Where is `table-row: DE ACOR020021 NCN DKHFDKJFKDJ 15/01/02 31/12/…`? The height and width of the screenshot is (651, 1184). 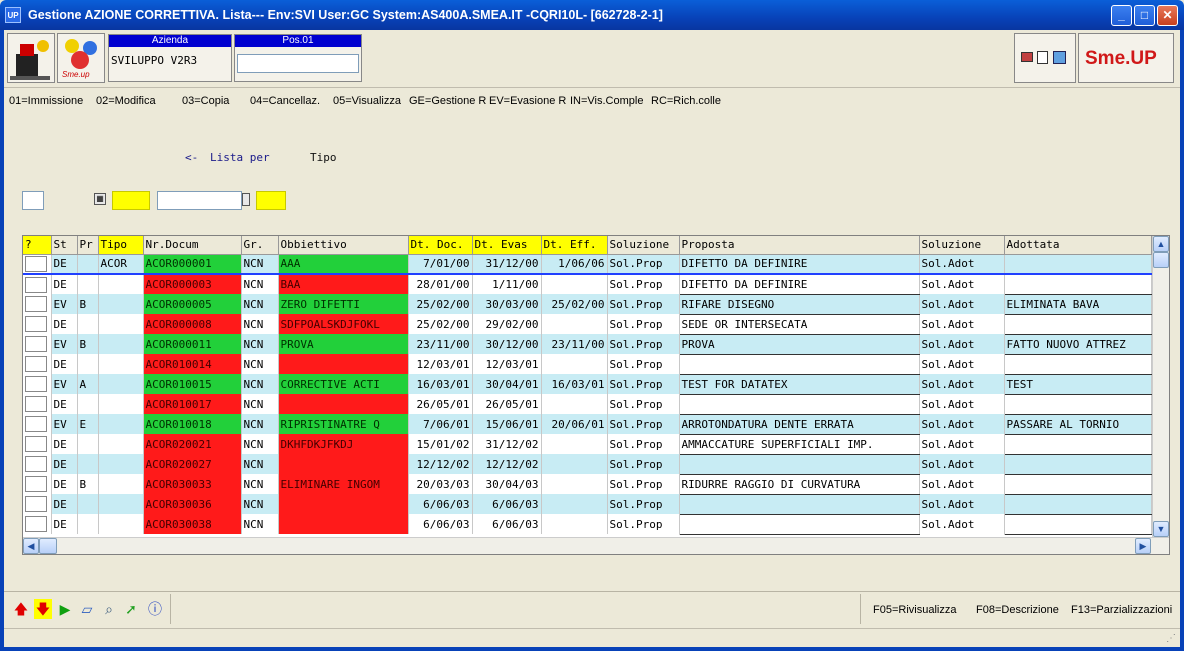 table-row: DE ACOR020021 NCN DKHFDKJFKDJ 15/01/02 31/12/… is located at coordinates (587, 444).